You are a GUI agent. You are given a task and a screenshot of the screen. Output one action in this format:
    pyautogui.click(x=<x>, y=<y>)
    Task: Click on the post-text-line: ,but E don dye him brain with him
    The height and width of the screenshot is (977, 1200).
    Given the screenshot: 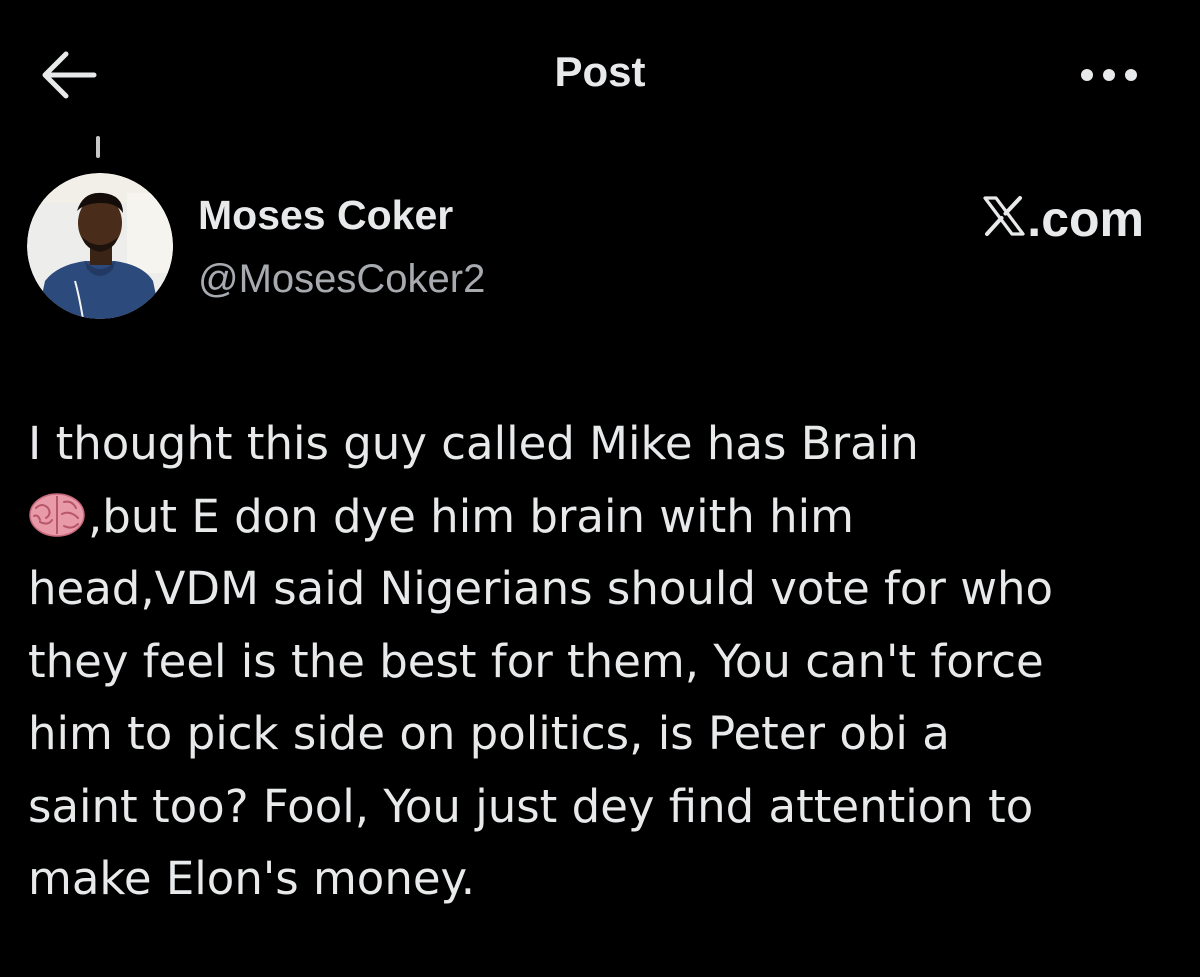 What is the action you would take?
    pyautogui.click(x=603, y=517)
    